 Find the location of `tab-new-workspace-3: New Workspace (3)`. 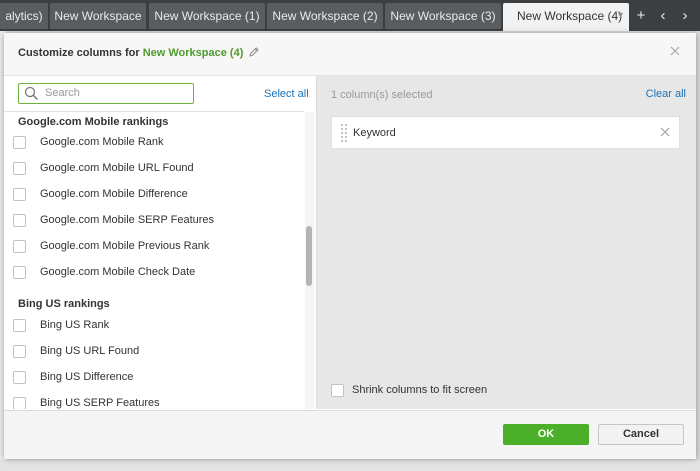

tab-new-workspace-3: New Workspace (3) is located at coordinates (443, 16).